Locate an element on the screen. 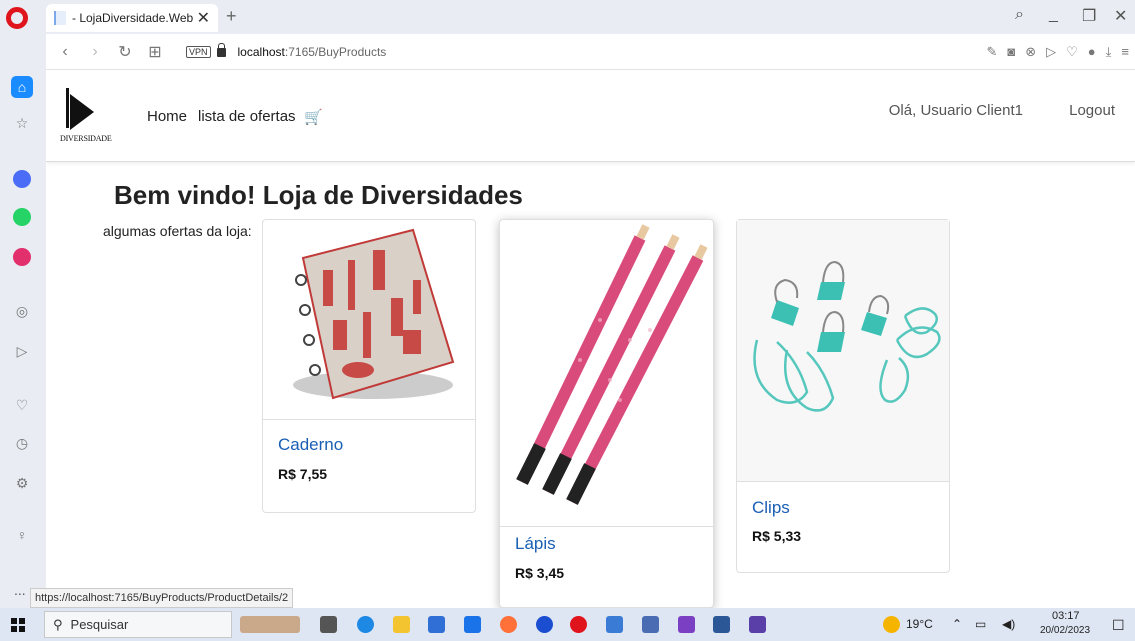  address-bar-icons: ✎ ◙ ⊗ ▷ ♡ ● ⤓ ≡ is located at coordinates (1057, 52).